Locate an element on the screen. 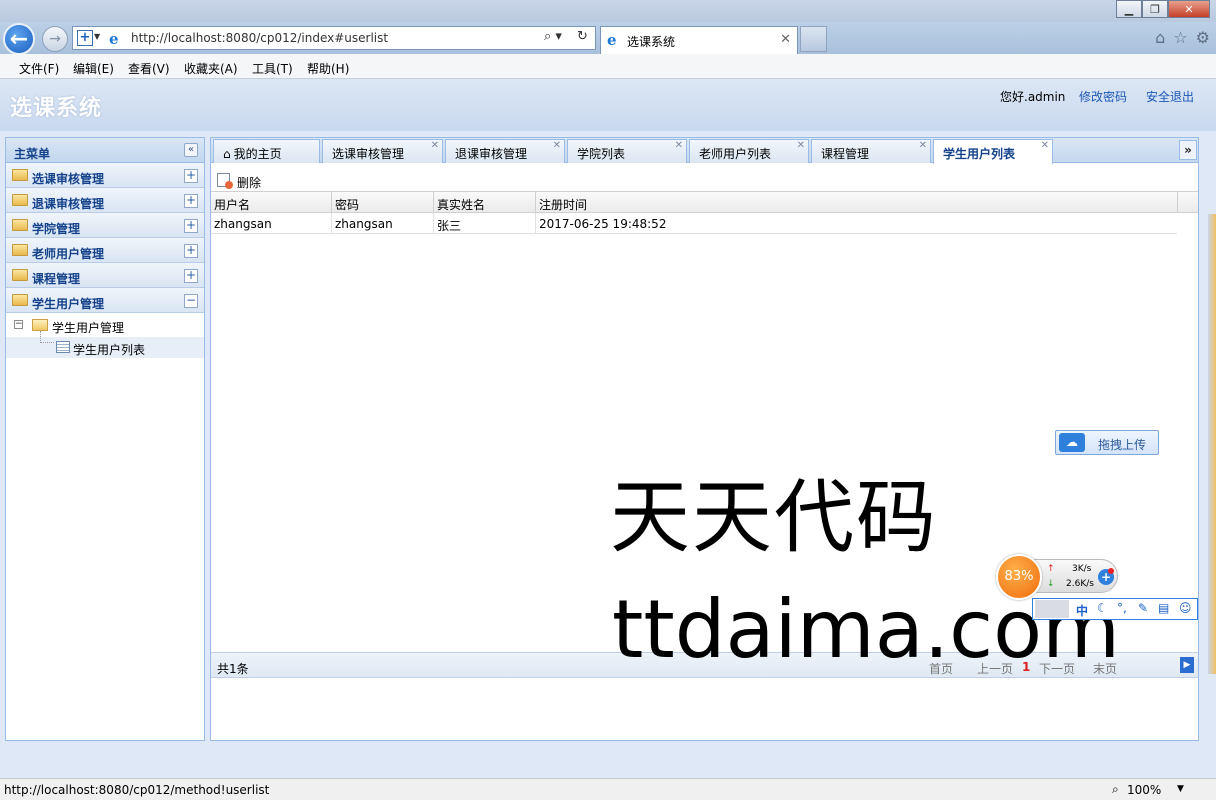  favorites-star-icon: ☆ is located at coordinates (1180, 37).